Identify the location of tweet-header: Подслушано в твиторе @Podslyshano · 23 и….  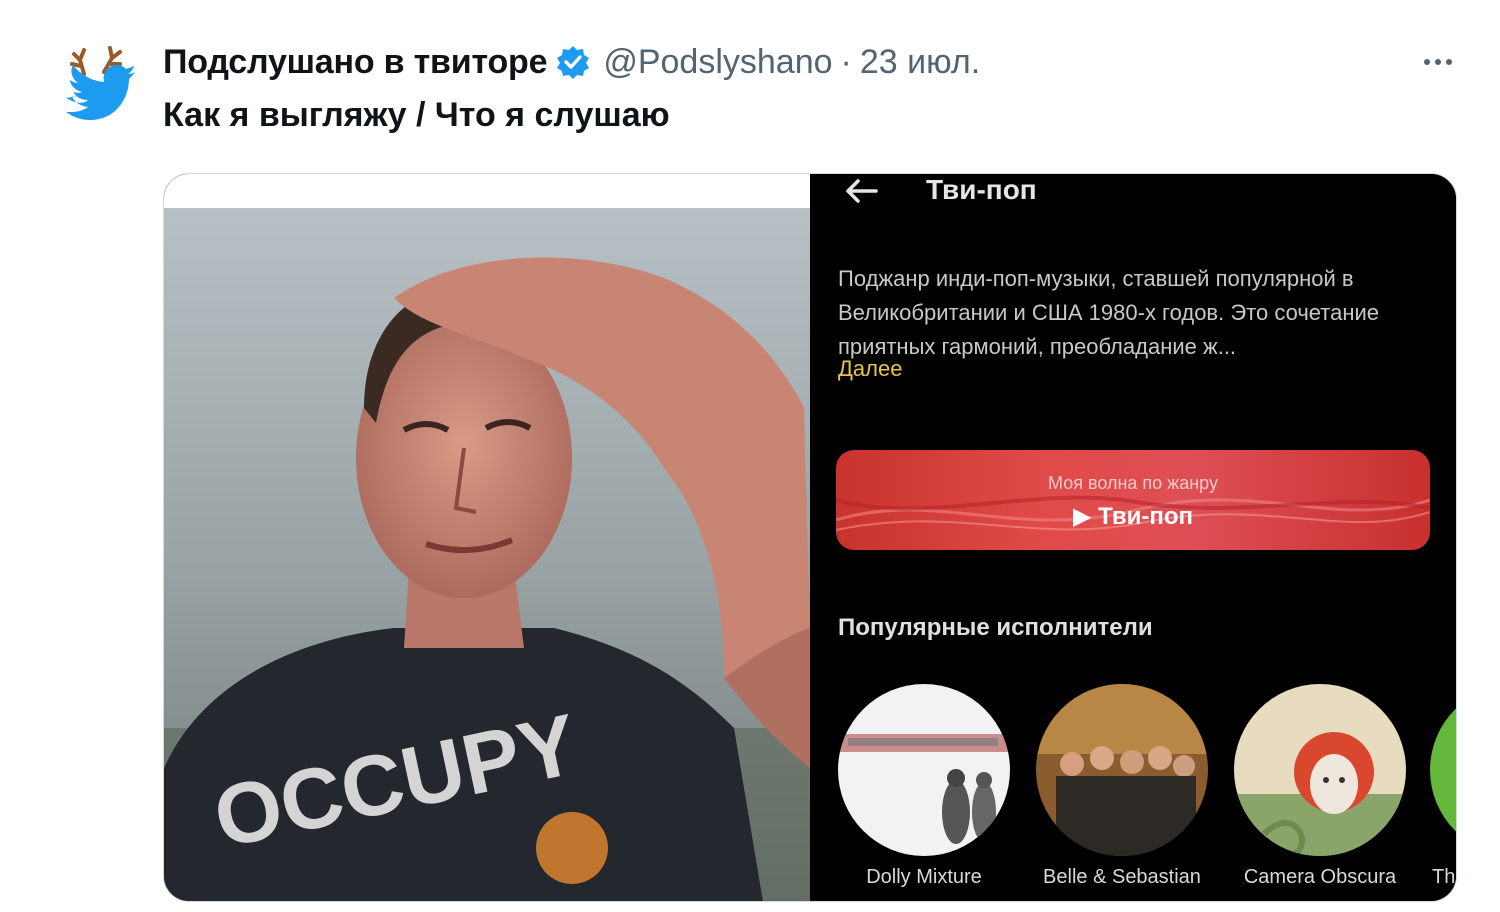
(571, 62).